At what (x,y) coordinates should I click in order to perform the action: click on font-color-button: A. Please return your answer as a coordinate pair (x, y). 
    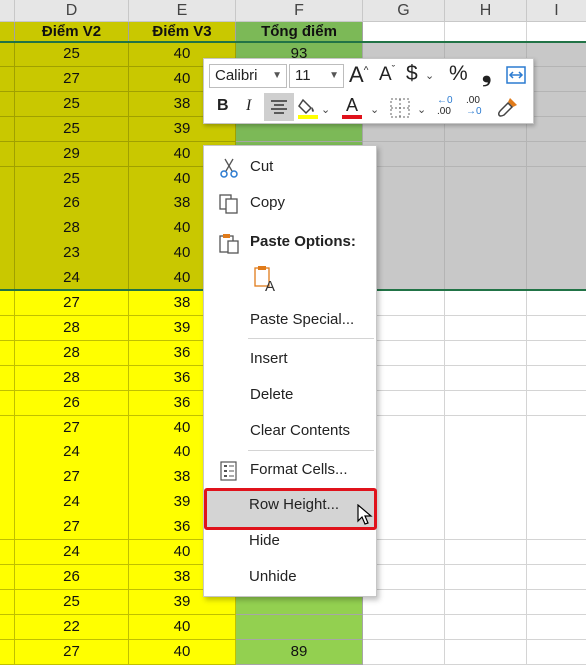
    Looking at the image, I should click on (352, 107).